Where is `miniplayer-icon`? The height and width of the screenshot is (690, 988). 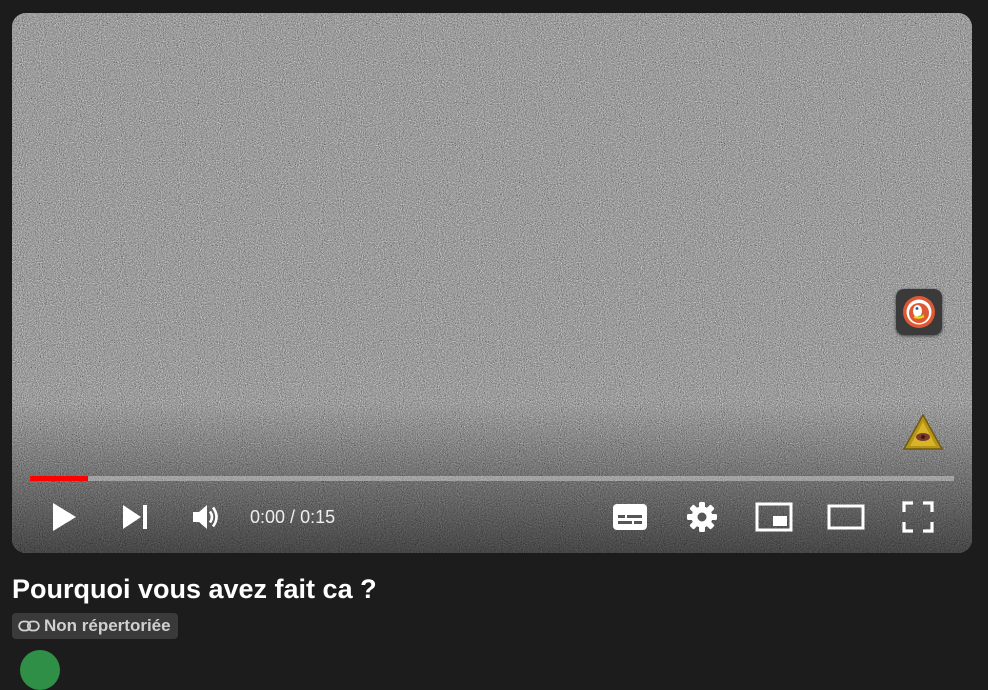 miniplayer-icon is located at coordinates (774, 517).